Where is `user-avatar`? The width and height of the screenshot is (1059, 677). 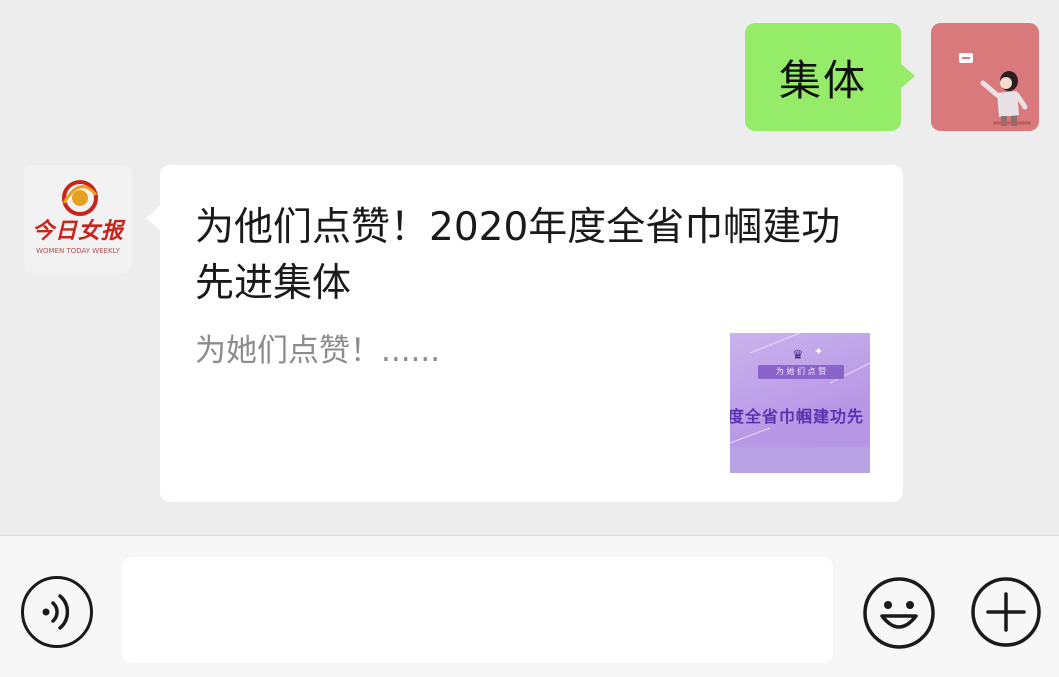
user-avatar is located at coordinates (985, 77).